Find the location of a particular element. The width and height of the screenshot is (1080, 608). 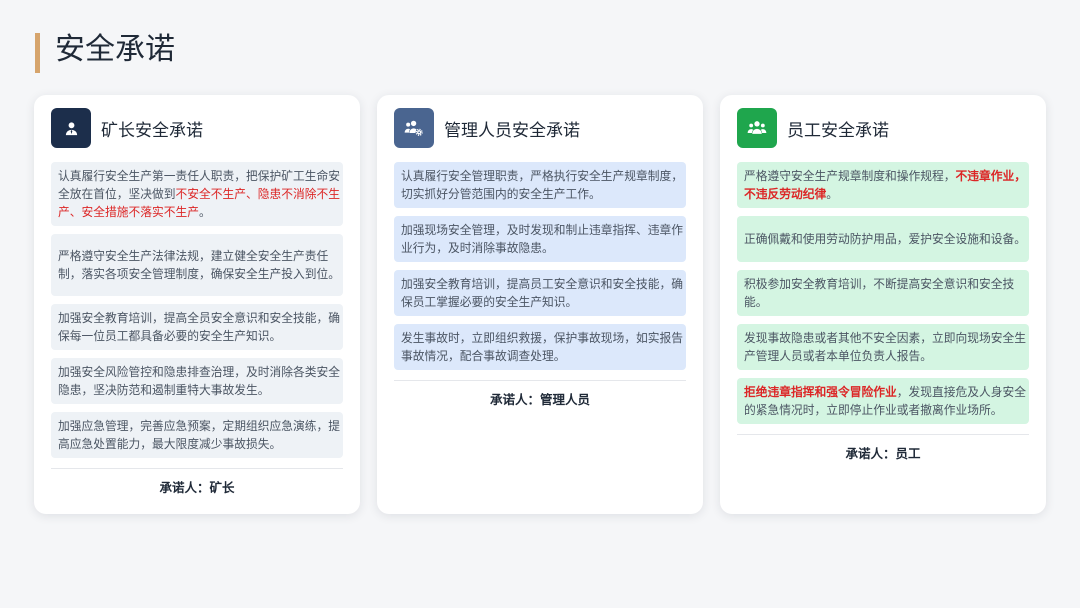

page-title: 安全承诺 is located at coordinates (115, 49).